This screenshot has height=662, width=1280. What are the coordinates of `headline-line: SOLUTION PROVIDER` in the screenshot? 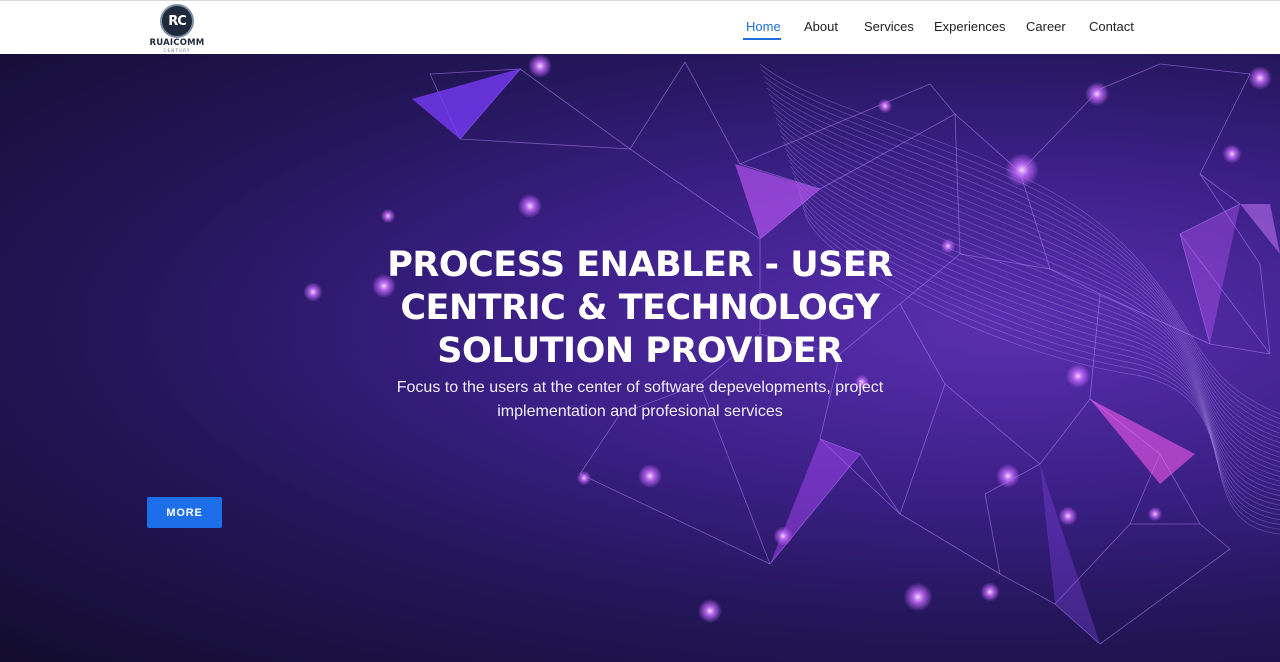 It's located at (640, 351).